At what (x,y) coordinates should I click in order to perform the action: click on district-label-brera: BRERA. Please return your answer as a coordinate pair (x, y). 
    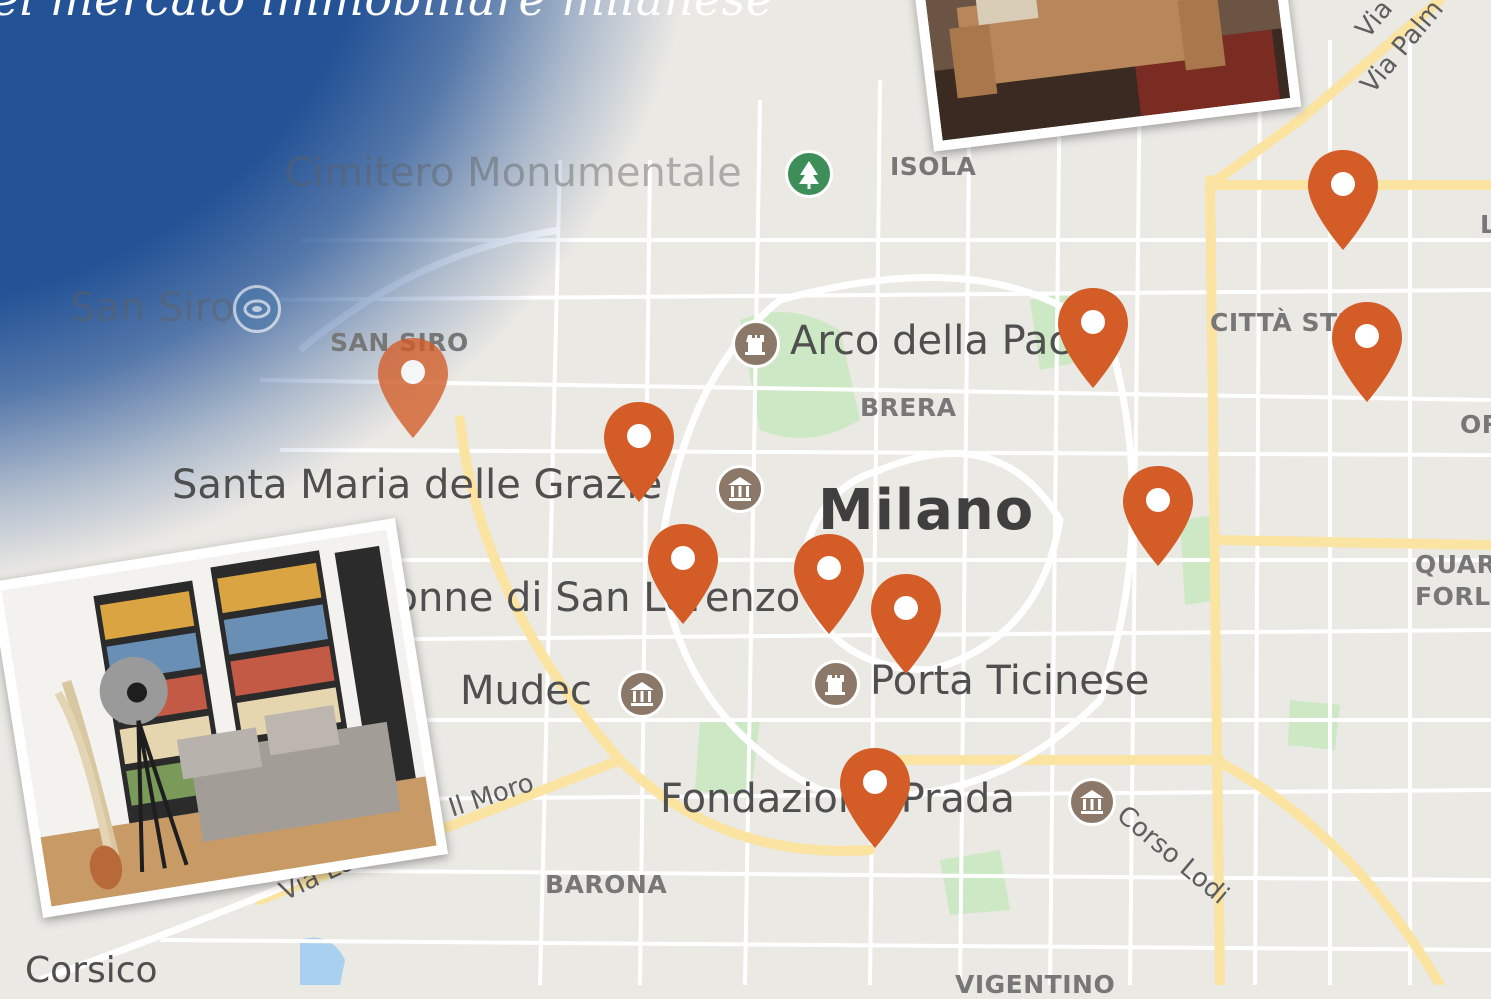
    Looking at the image, I should click on (908, 407).